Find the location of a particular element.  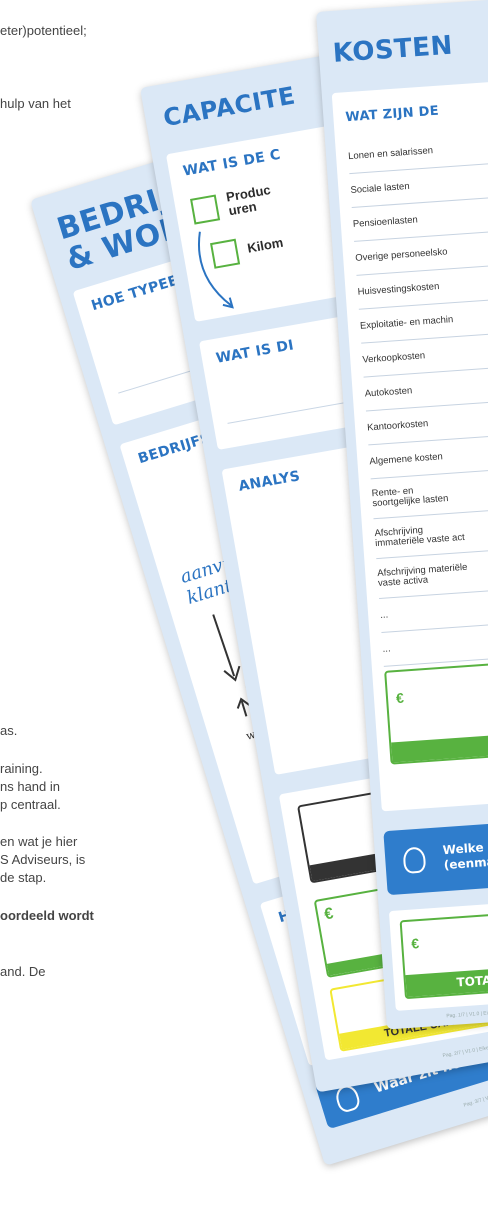

checkbox-production-hours is located at coordinates (205, 209).